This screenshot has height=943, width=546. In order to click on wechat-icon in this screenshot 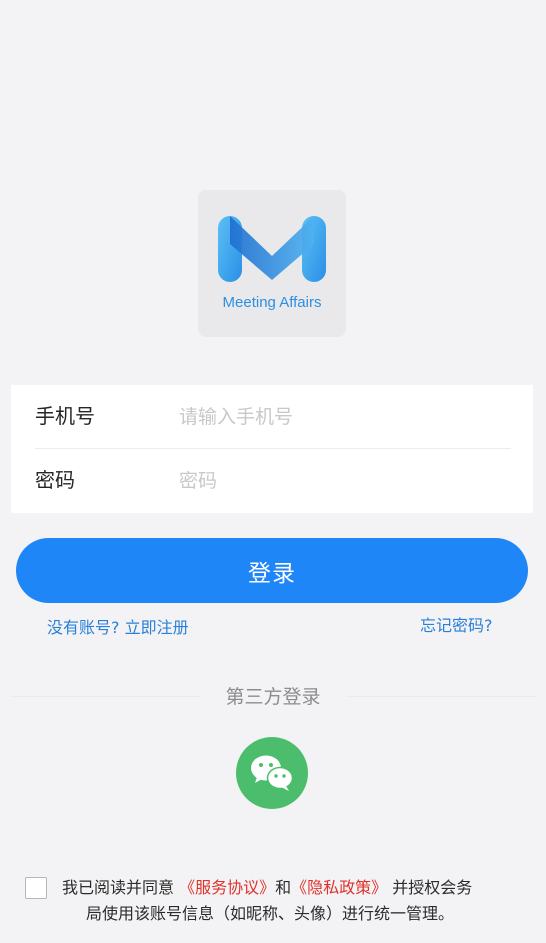, I will do `click(272, 773)`.